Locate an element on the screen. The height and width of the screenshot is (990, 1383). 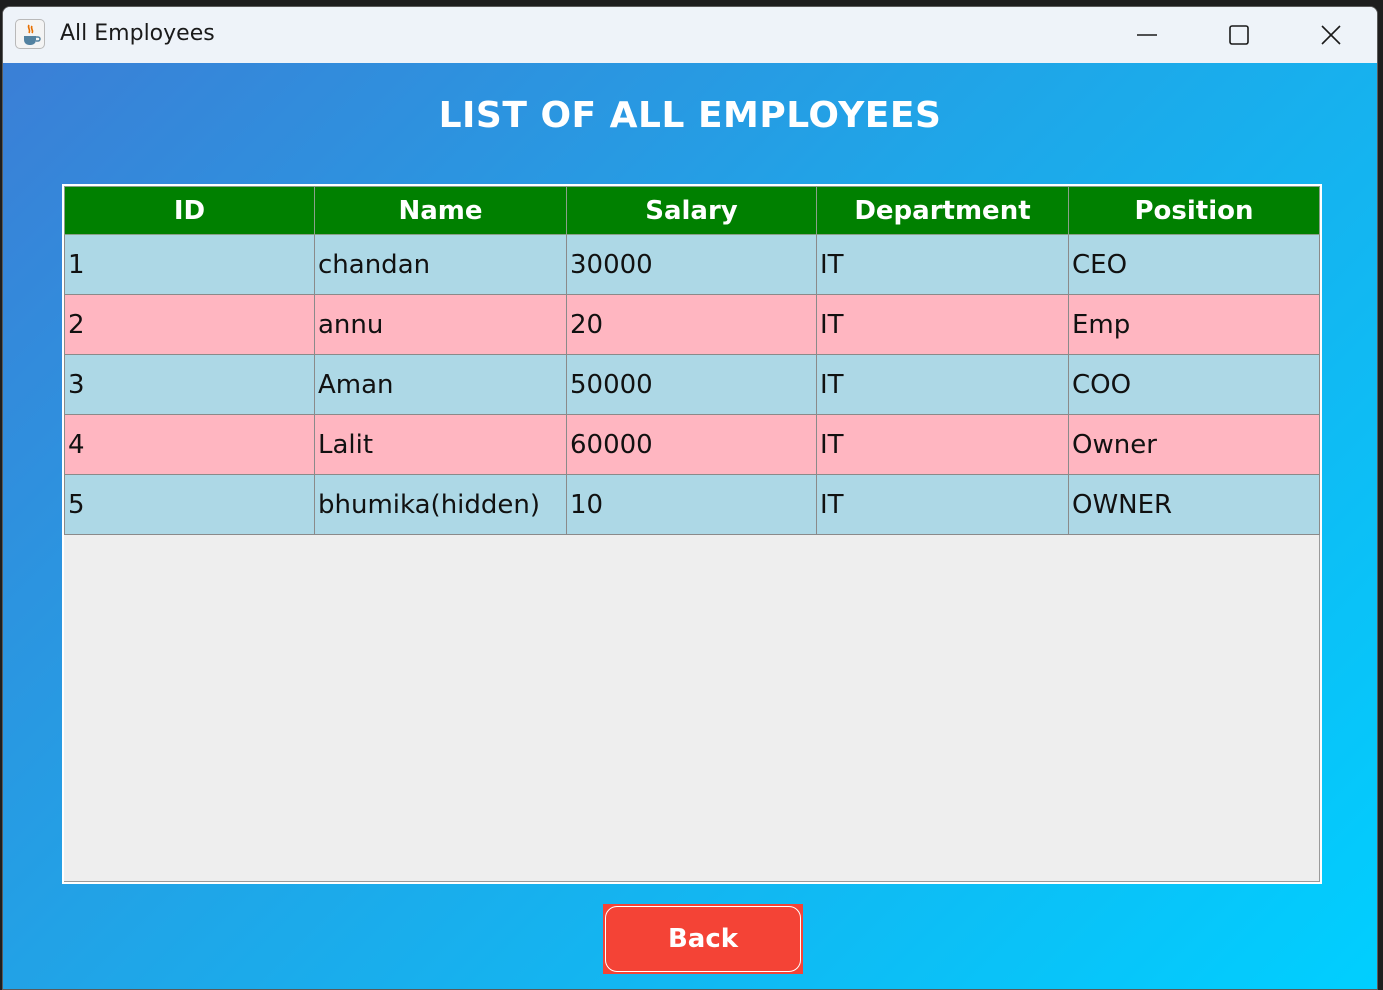
table-row: 5 bhumika(hidden) 10 IT OWNER is located at coordinates (692, 504).